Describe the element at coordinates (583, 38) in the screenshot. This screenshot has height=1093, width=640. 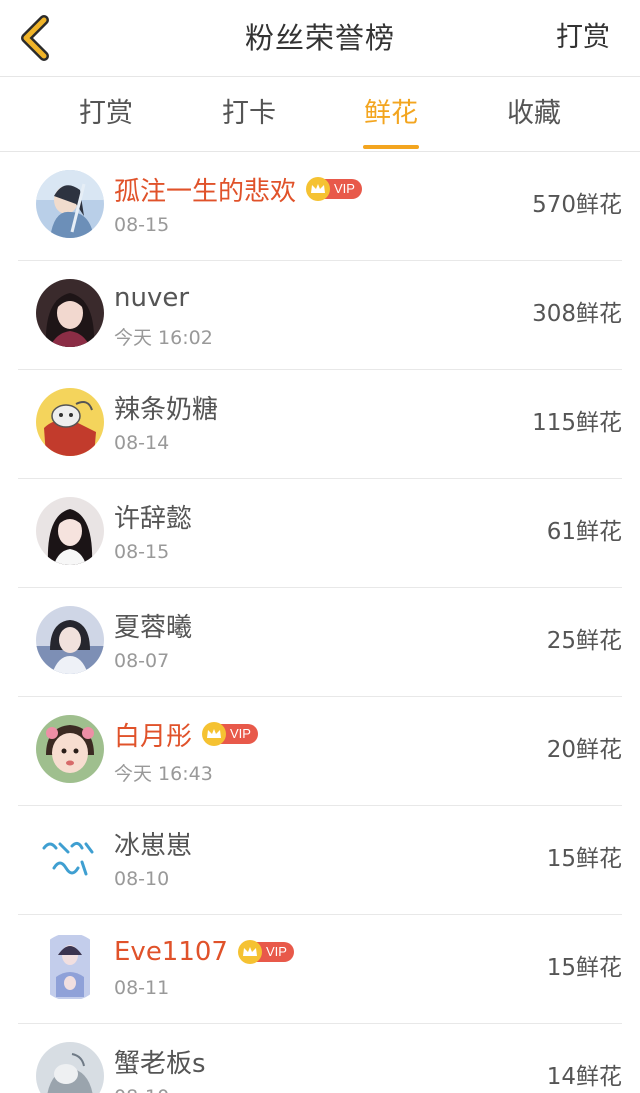
I see `reward-button: 打赏` at that location.